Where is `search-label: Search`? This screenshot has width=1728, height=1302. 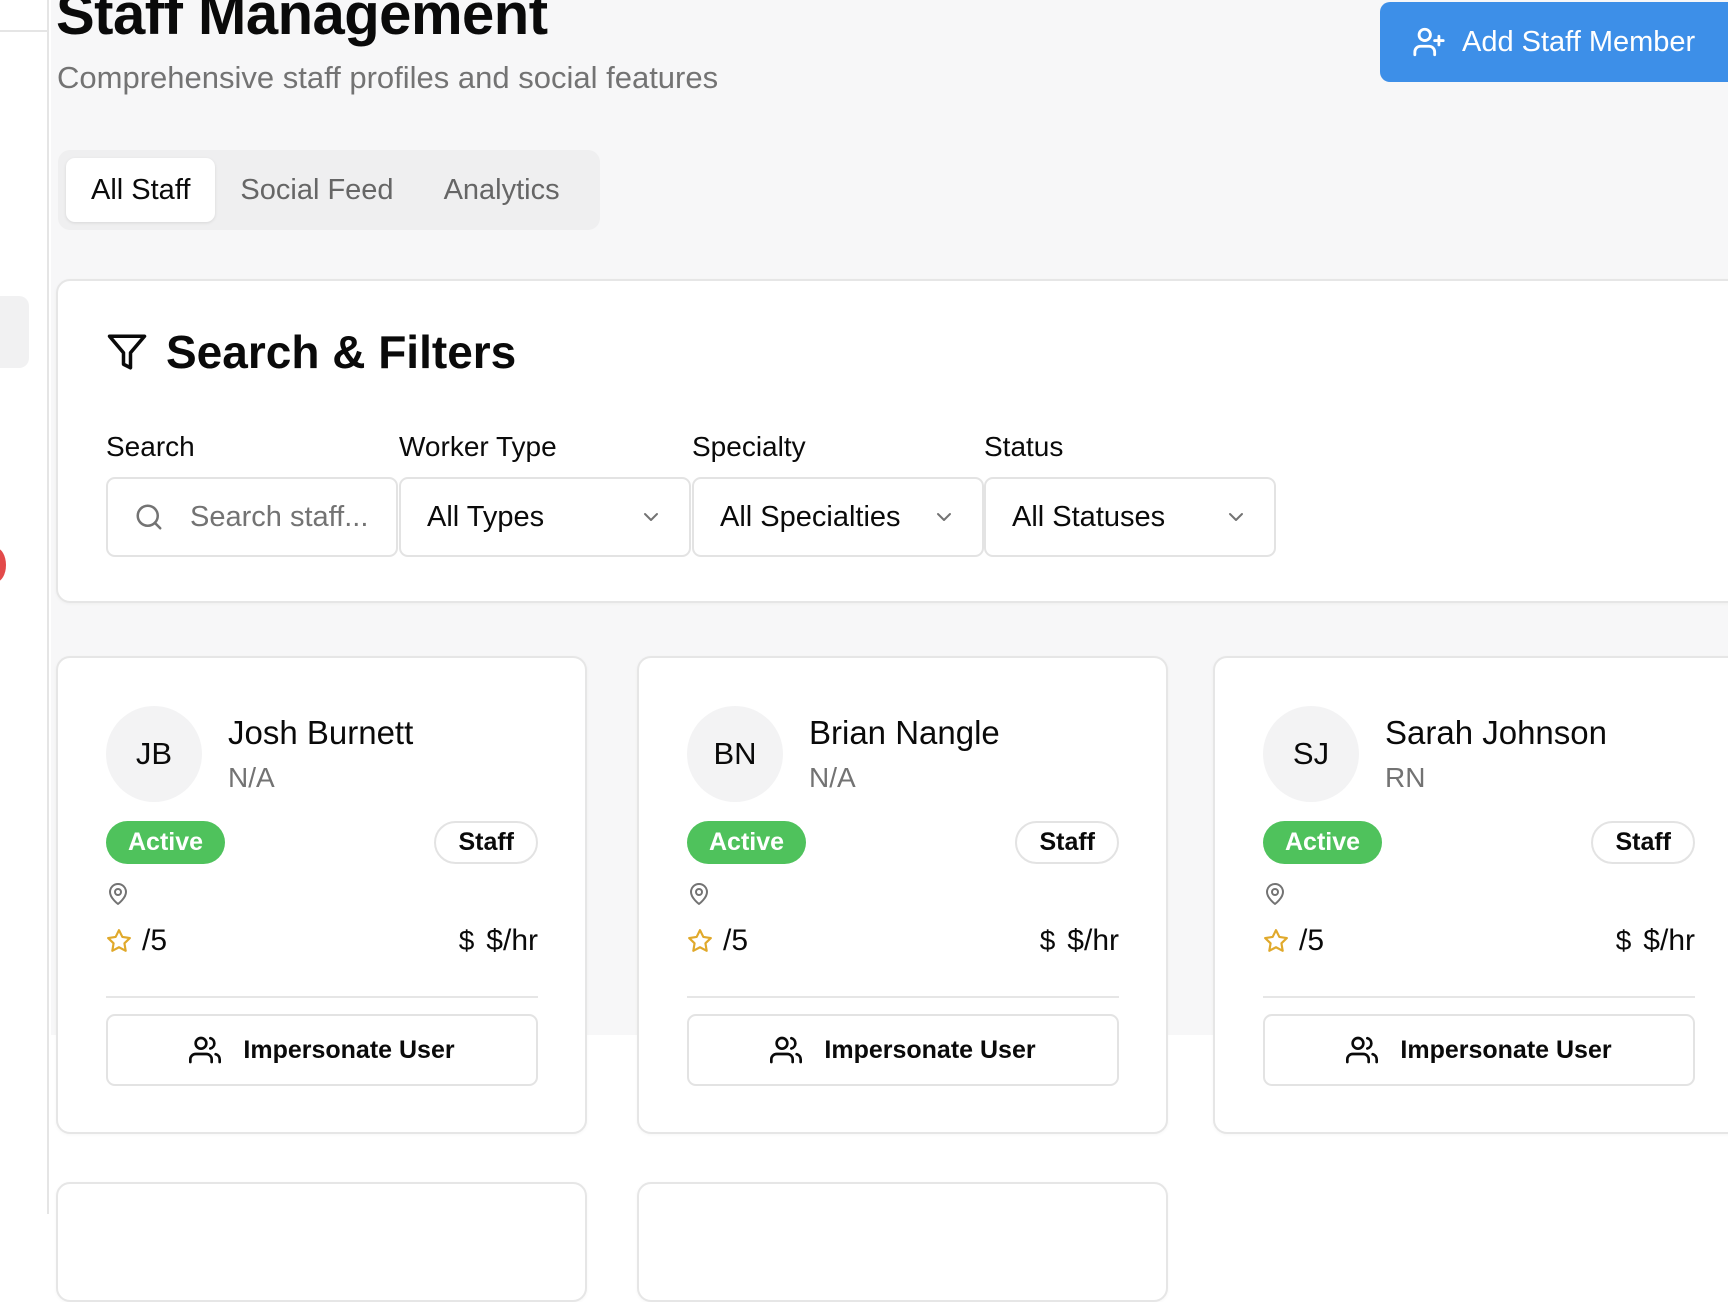 search-label: Search is located at coordinates (150, 446).